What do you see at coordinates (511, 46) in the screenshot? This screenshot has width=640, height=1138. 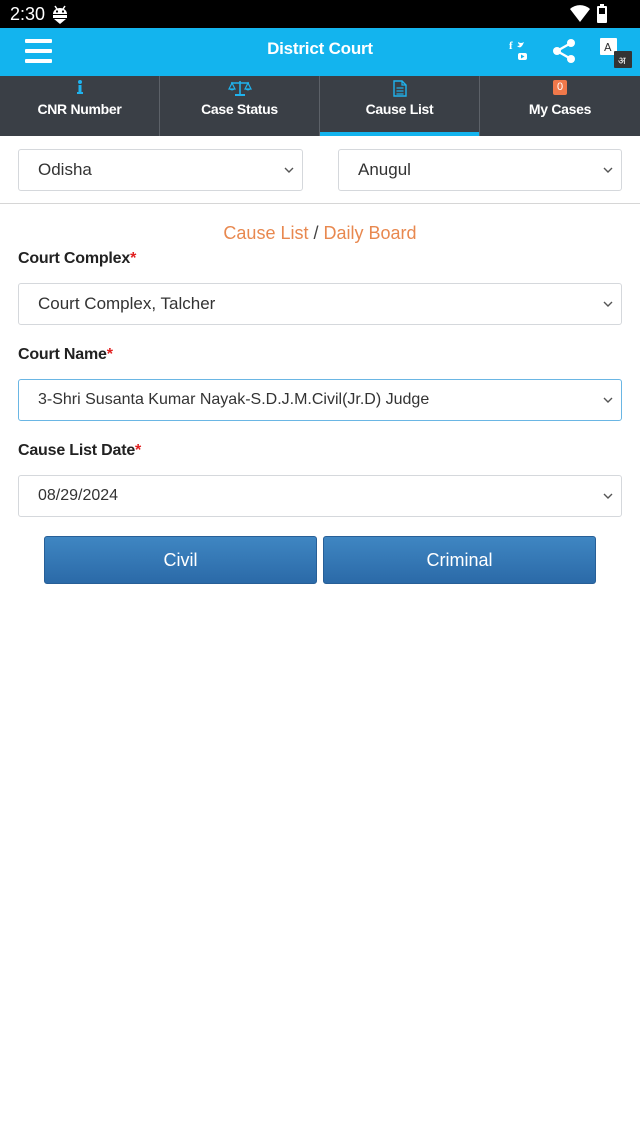 I see `svg-text: f` at bounding box center [511, 46].